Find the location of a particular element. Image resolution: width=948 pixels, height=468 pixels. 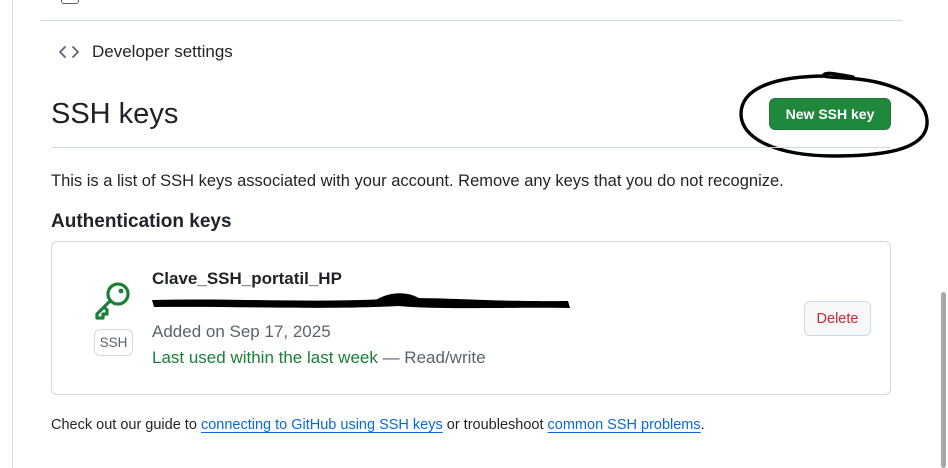

troubleshoot-link: common SSH problems is located at coordinates (624, 425).